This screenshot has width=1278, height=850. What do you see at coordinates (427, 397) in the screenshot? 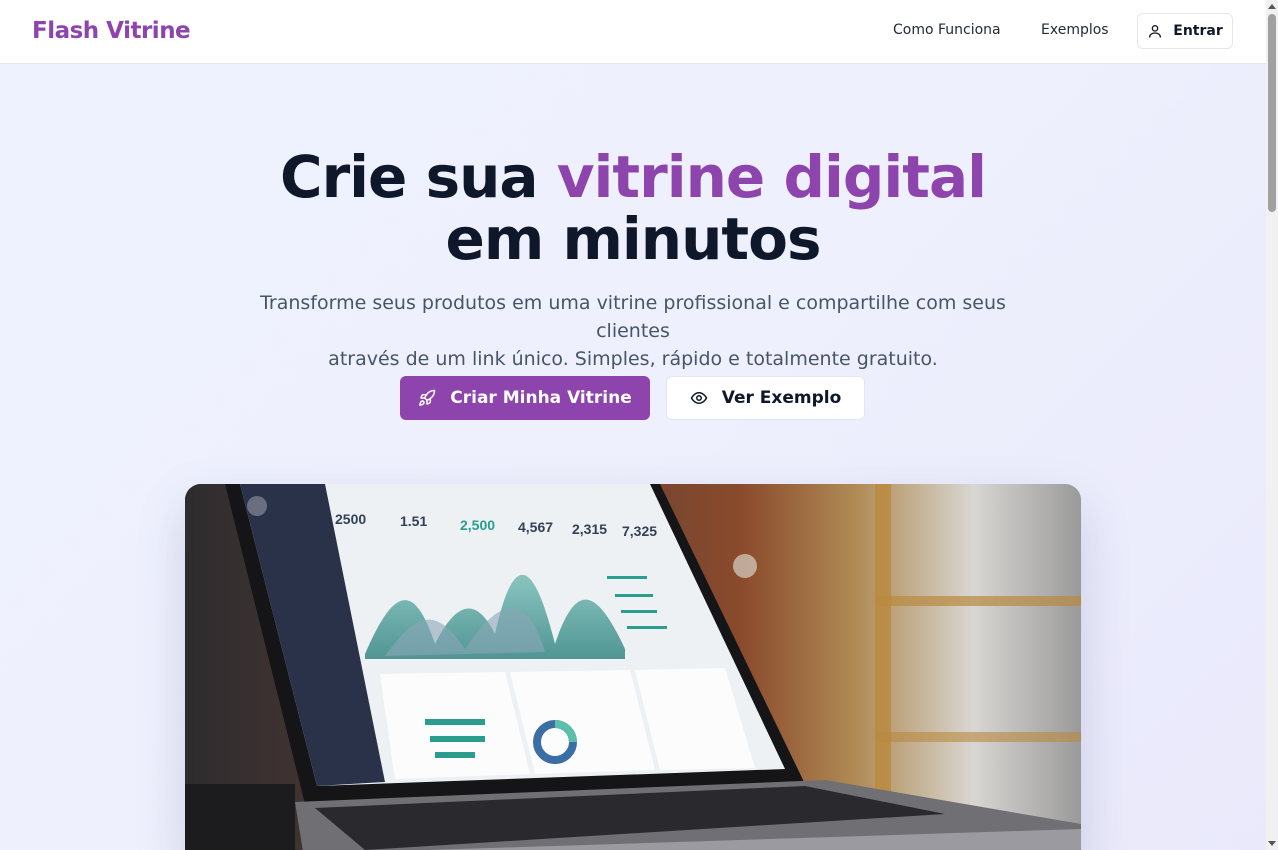
I see `rocket-icon` at bounding box center [427, 397].